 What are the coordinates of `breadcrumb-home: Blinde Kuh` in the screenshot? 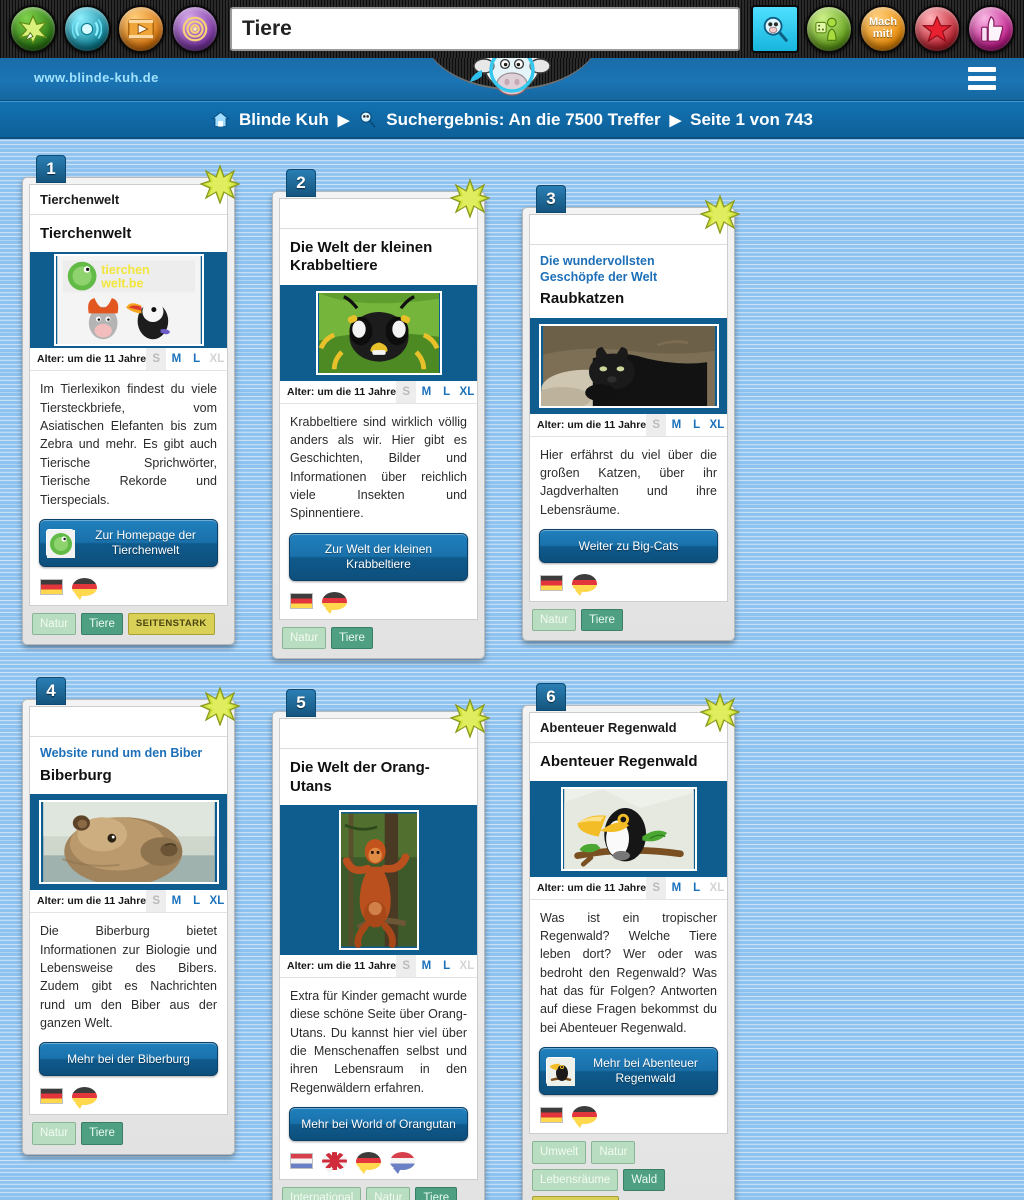 It's located at (284, 120).